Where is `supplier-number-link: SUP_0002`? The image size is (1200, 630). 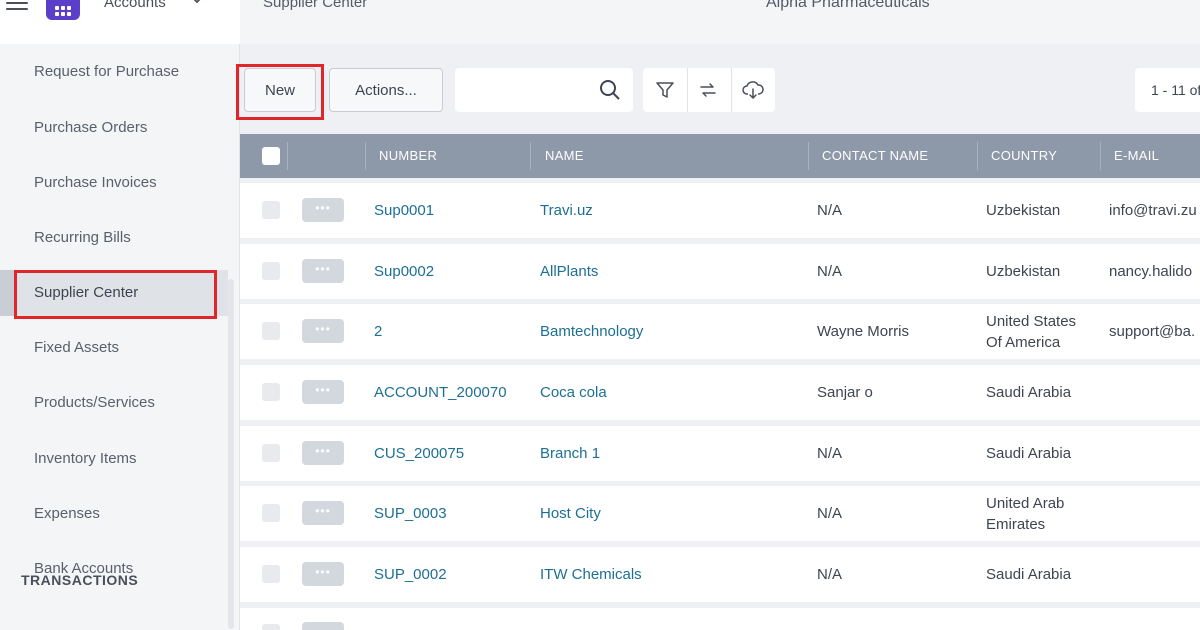 supplier-number-link: SUP_0002 is located at coordinates (410, 574).